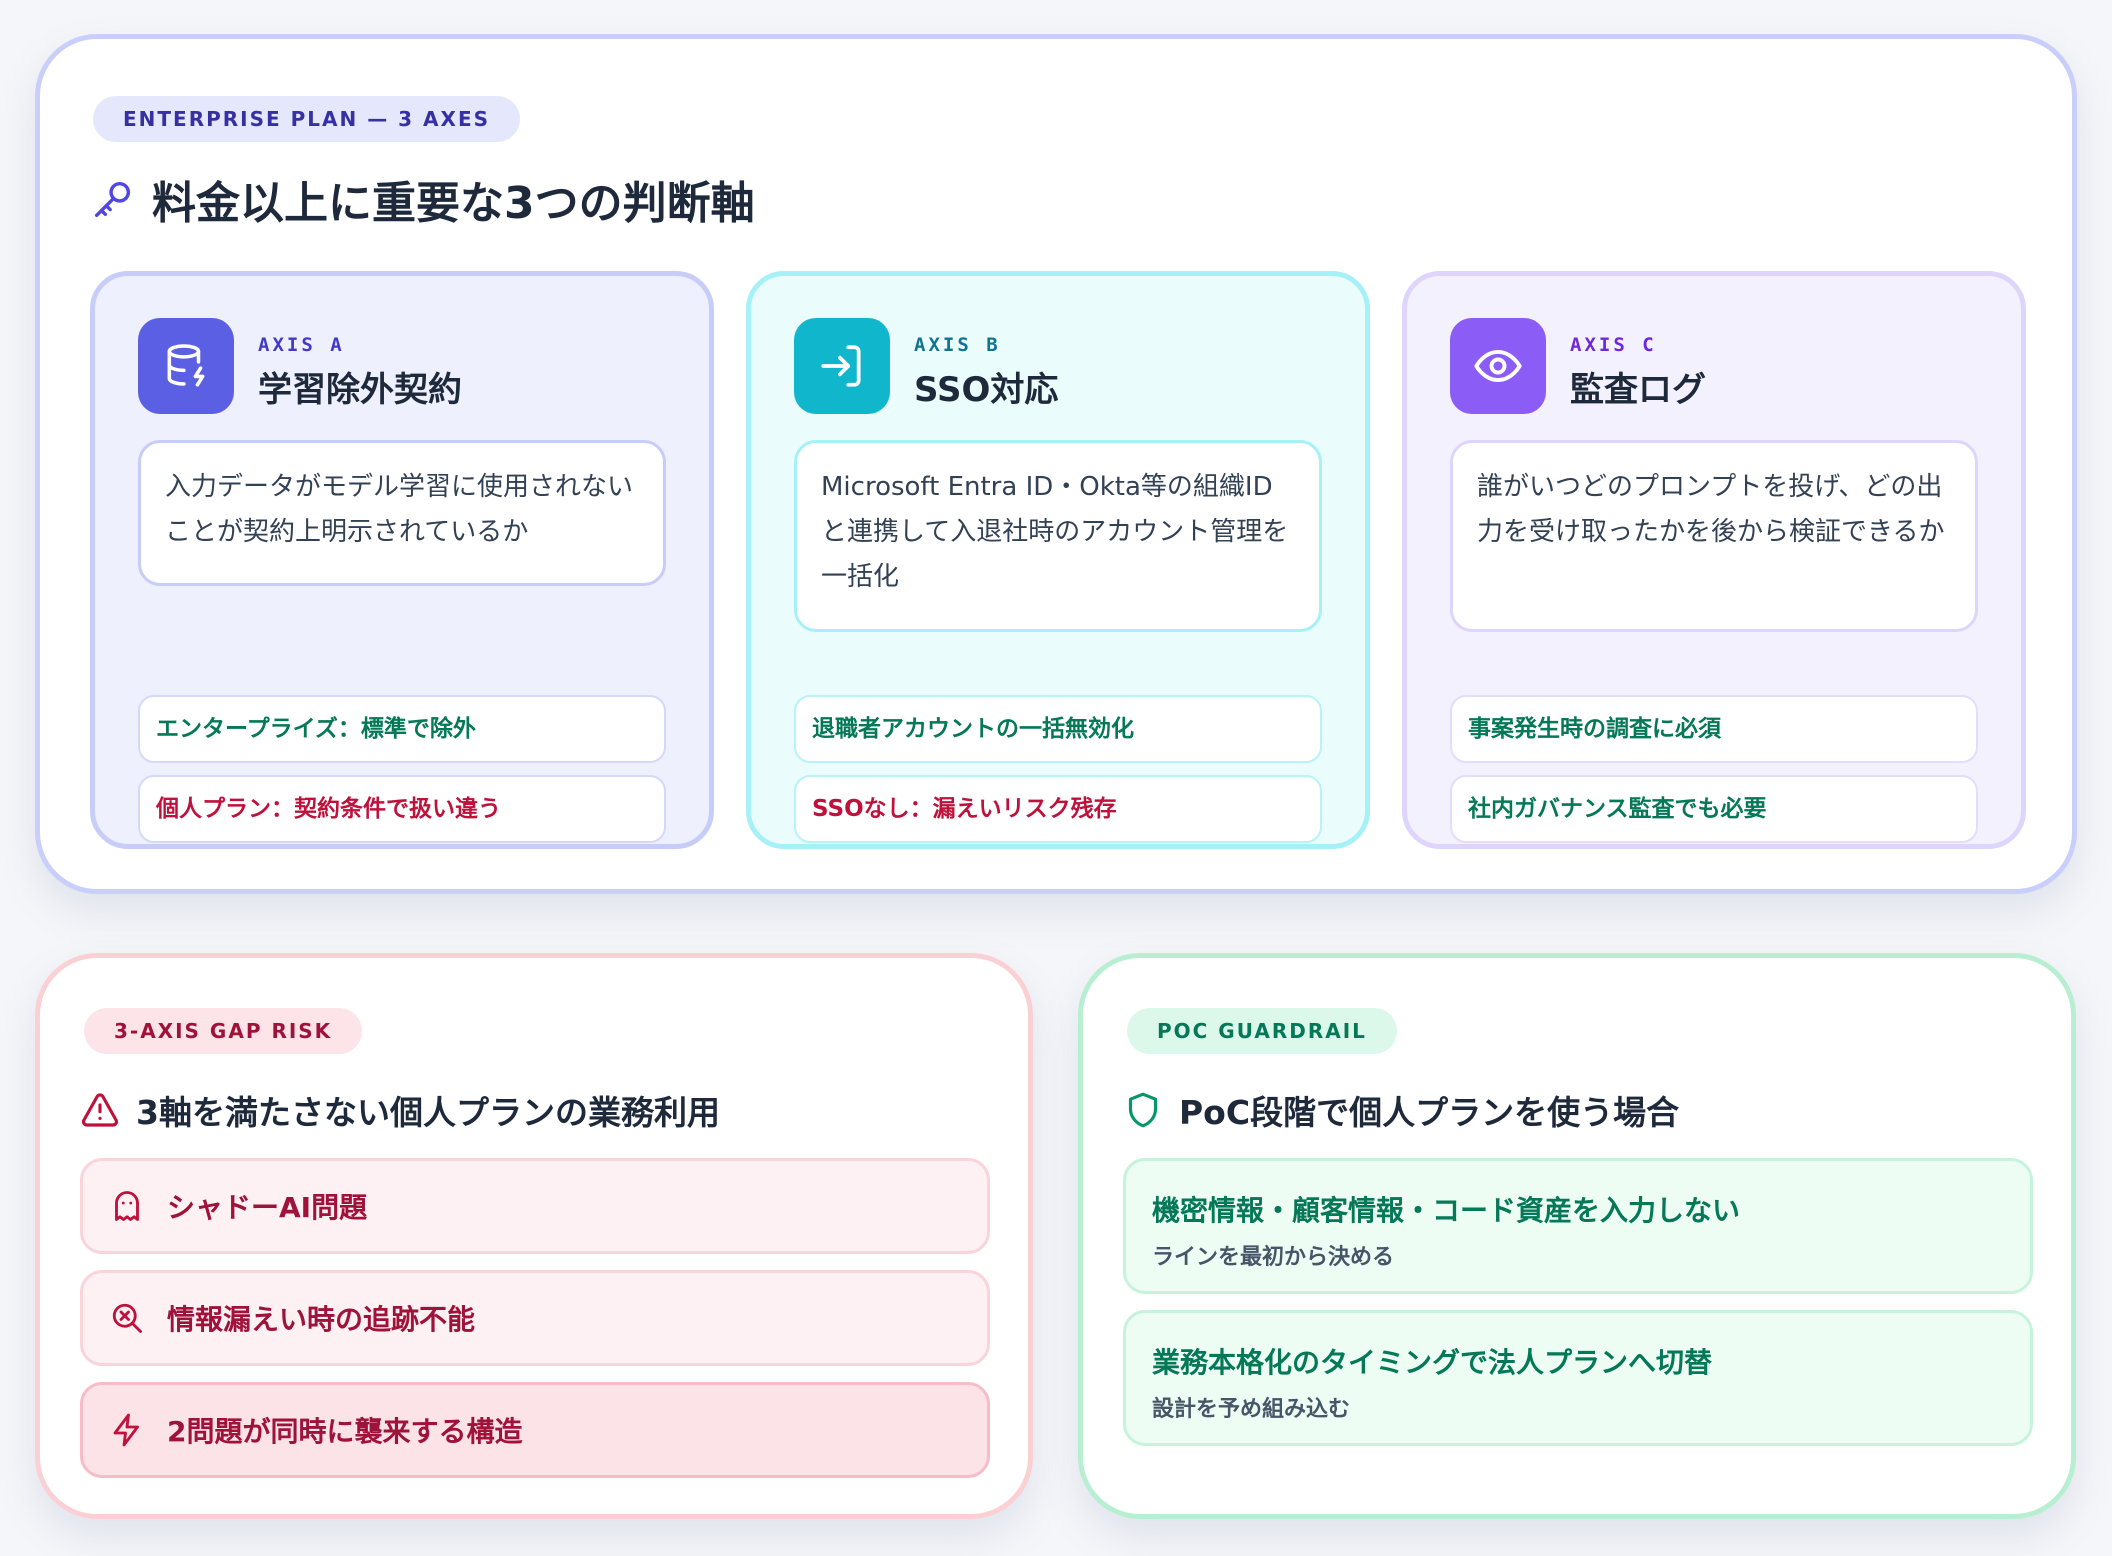 This screenshot has width=2112, height=1556. What do you see at coordinates (402, 729) in the screenshot?
I see `axis-a-tag-1: エンタープライズ：標準で除外` at bounding box center [402, 729].